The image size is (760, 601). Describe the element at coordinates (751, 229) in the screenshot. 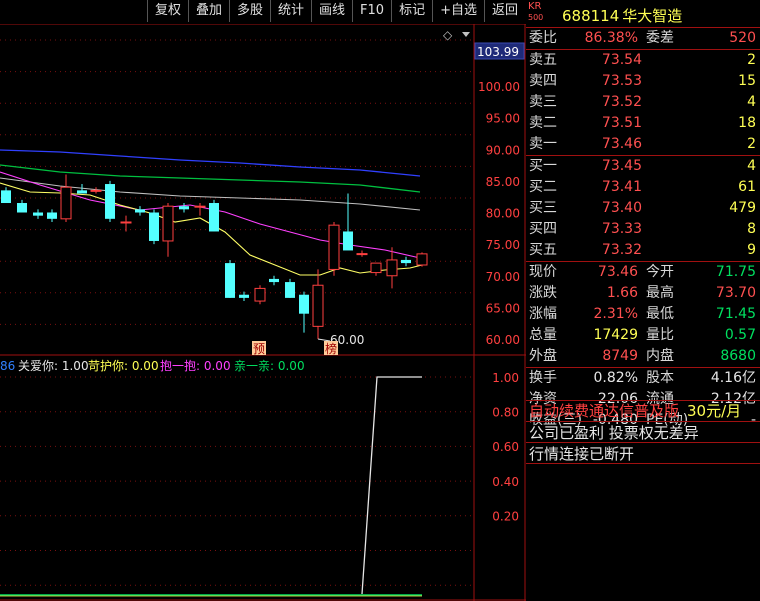

I see `bid-volume: 8` at that location.